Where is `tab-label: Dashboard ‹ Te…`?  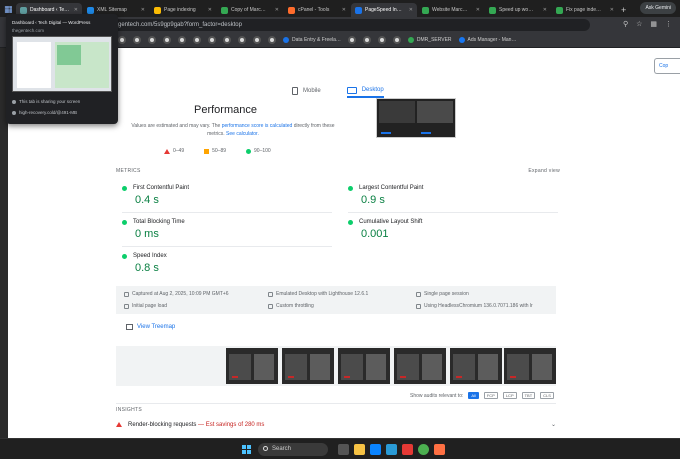 tab-label: Dashboard ‹ Te… is located at coordinates (50, 10).